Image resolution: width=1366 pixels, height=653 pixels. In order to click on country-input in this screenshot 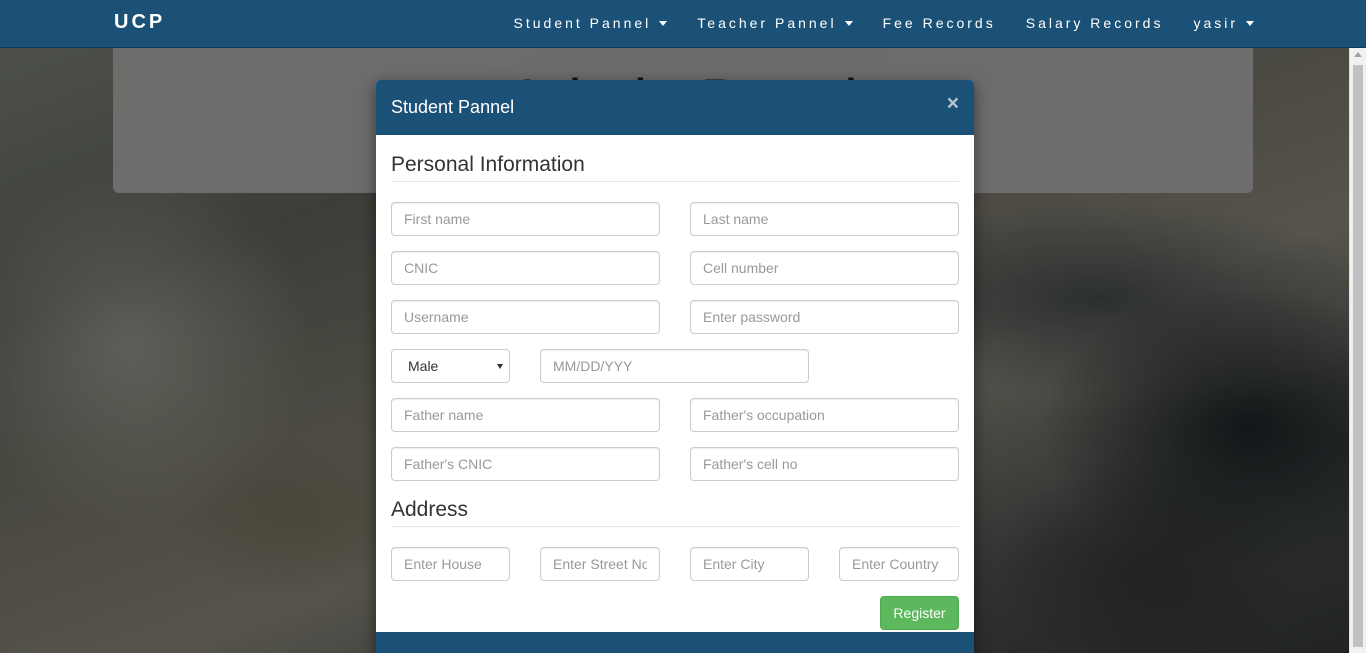, I will do `click(899, 564)`.